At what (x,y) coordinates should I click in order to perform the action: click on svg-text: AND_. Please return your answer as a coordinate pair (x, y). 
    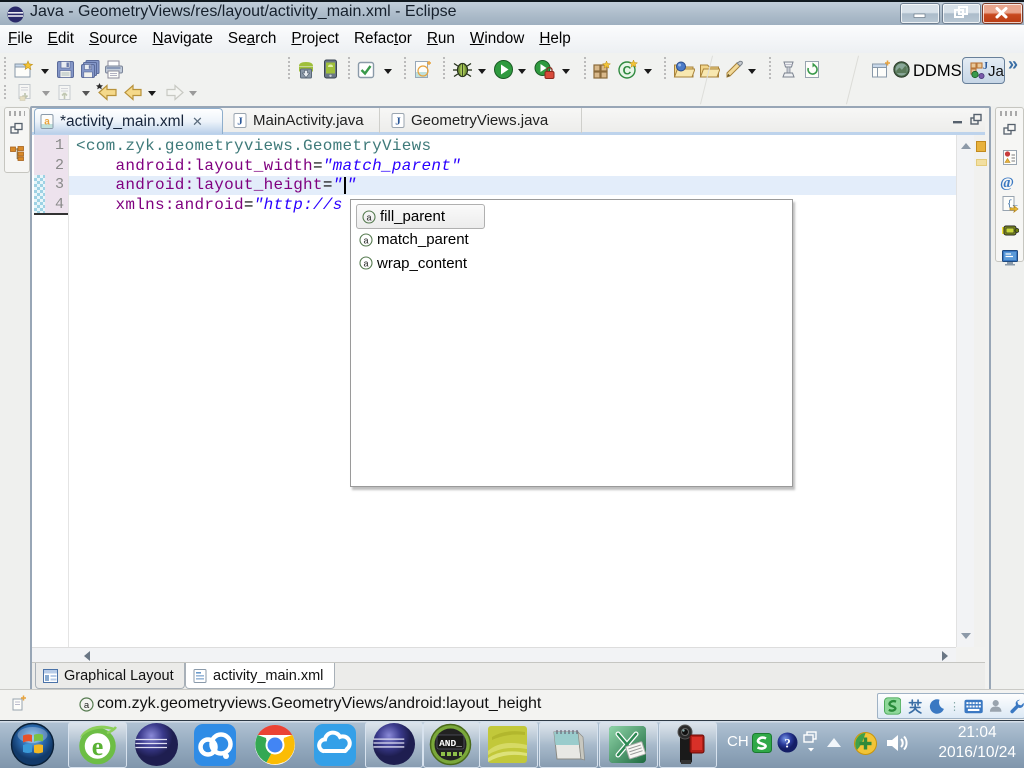
    Looking at the image, I should click on (450, 743).